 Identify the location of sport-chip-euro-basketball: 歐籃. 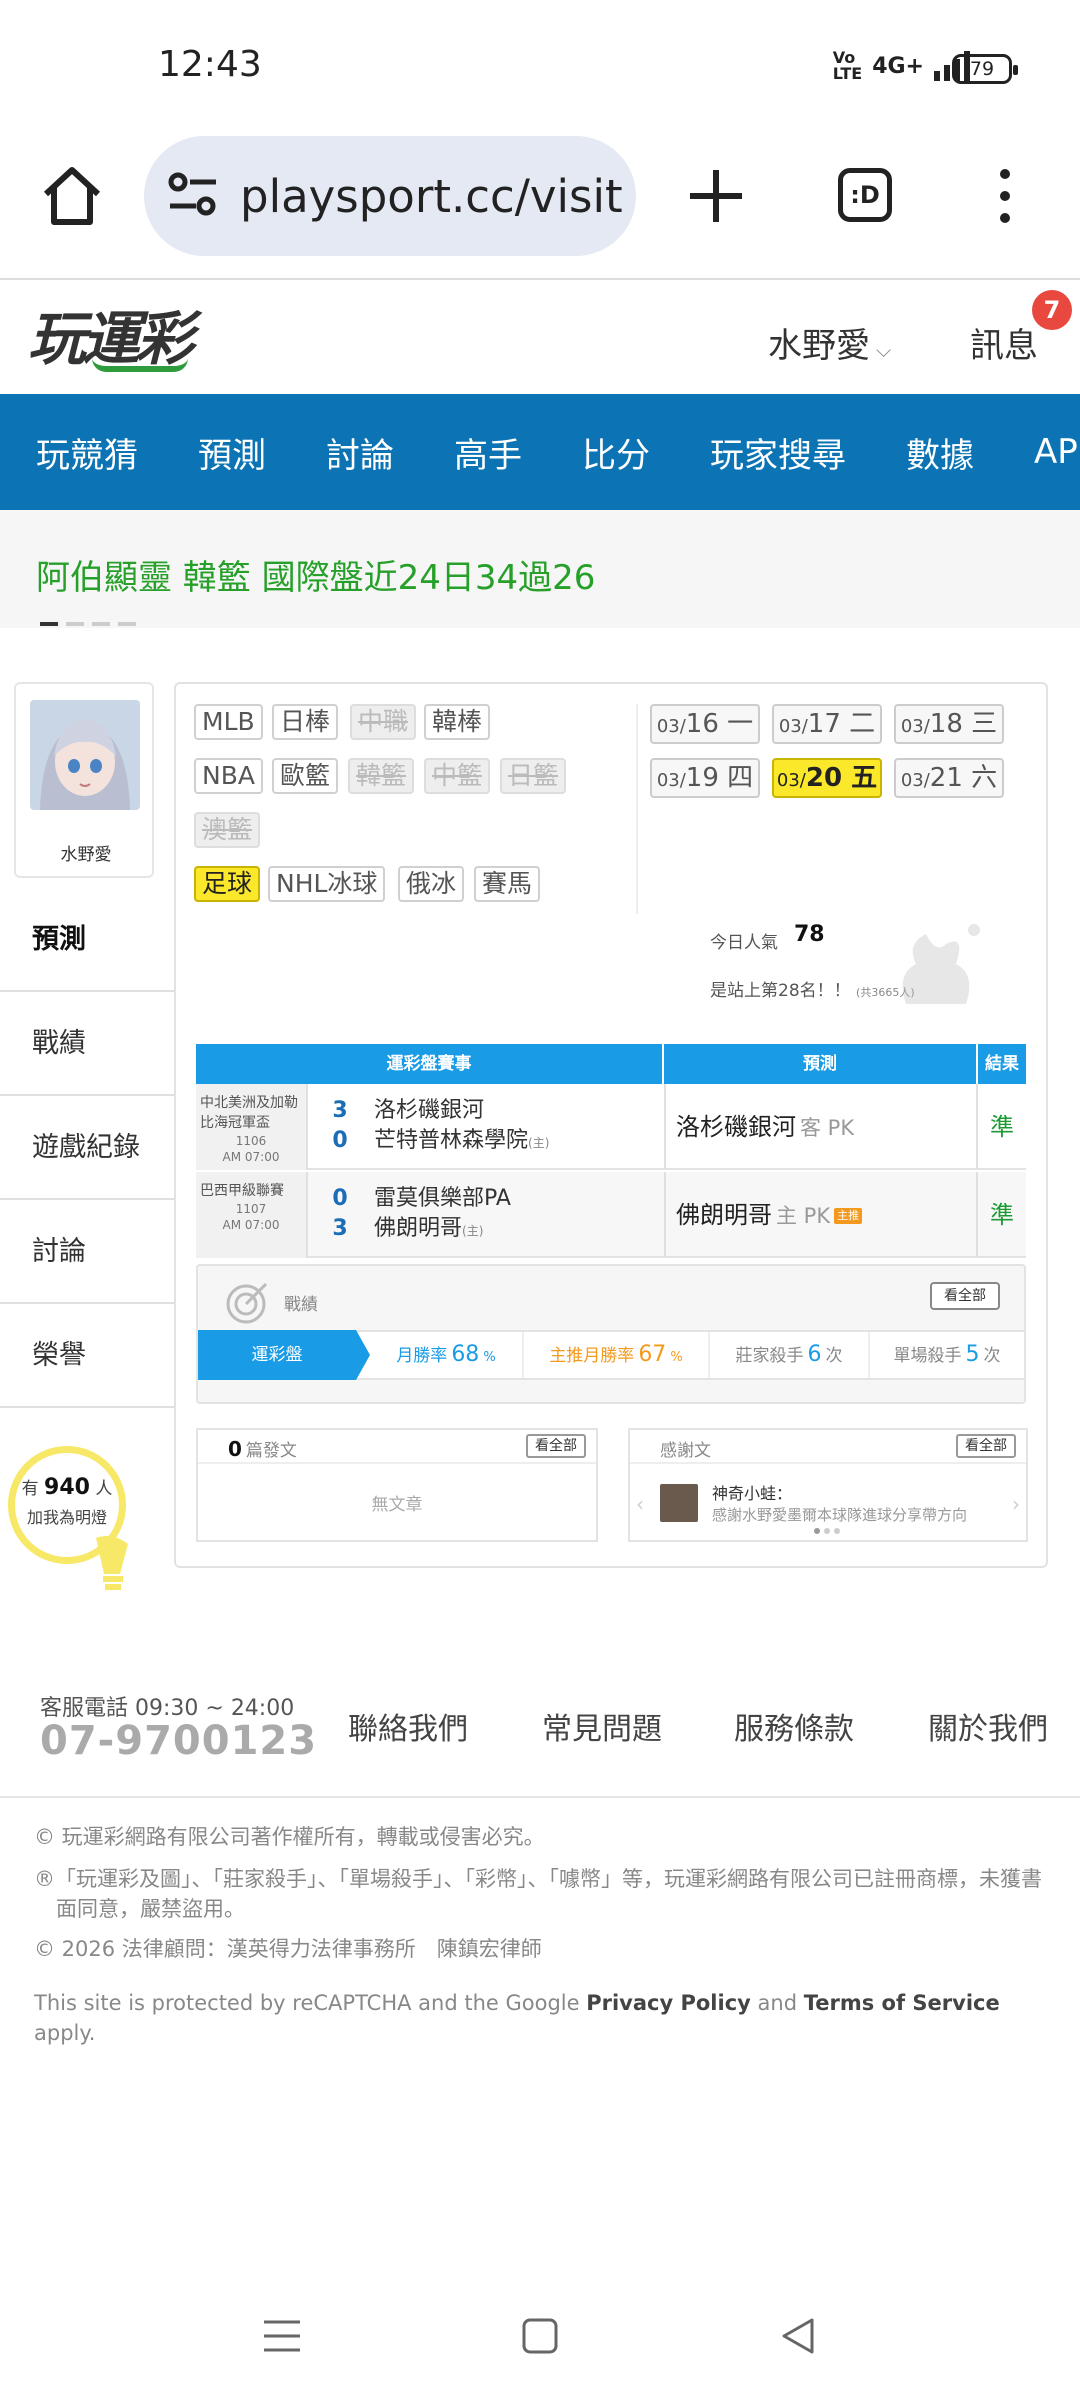
(305, 776).